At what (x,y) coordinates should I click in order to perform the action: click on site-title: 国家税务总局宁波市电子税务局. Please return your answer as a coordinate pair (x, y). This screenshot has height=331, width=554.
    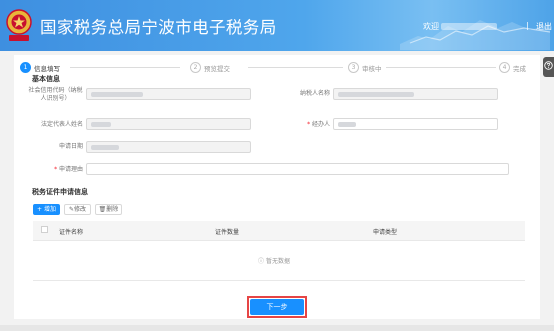
    Looking at the image, I should click on (158, 27).